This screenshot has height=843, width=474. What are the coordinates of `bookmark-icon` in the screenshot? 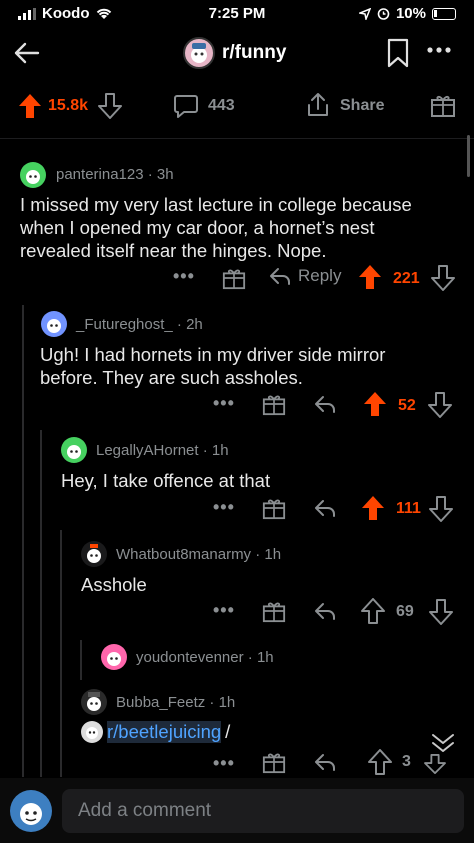 It's located at (398, 53).